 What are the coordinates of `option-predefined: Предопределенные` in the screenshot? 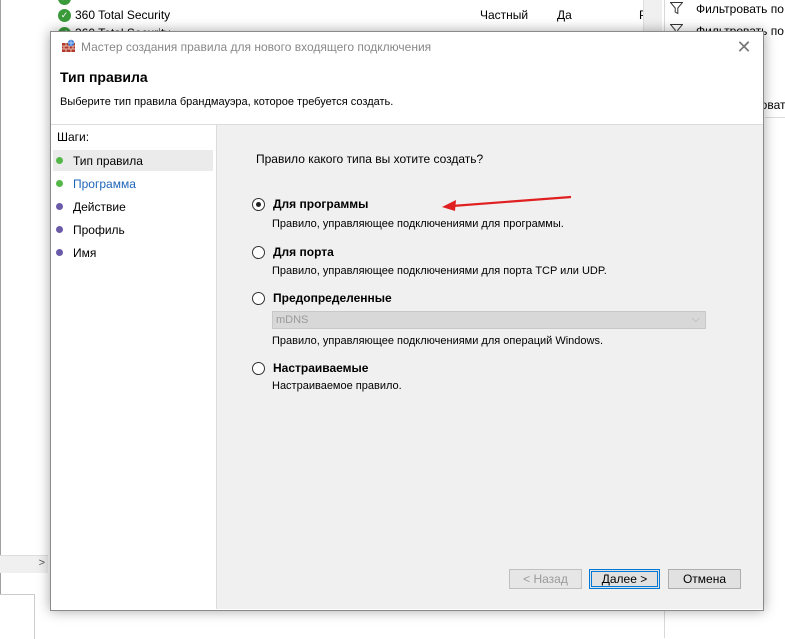 It's located at (322, 298).